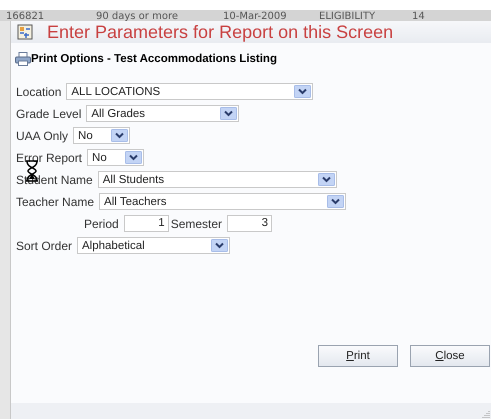 The height and width of the screenshot is (419, 491). Describe the element at coordinates (217, 179) in the screenshot. I see `dropdown: All Students` at that location.